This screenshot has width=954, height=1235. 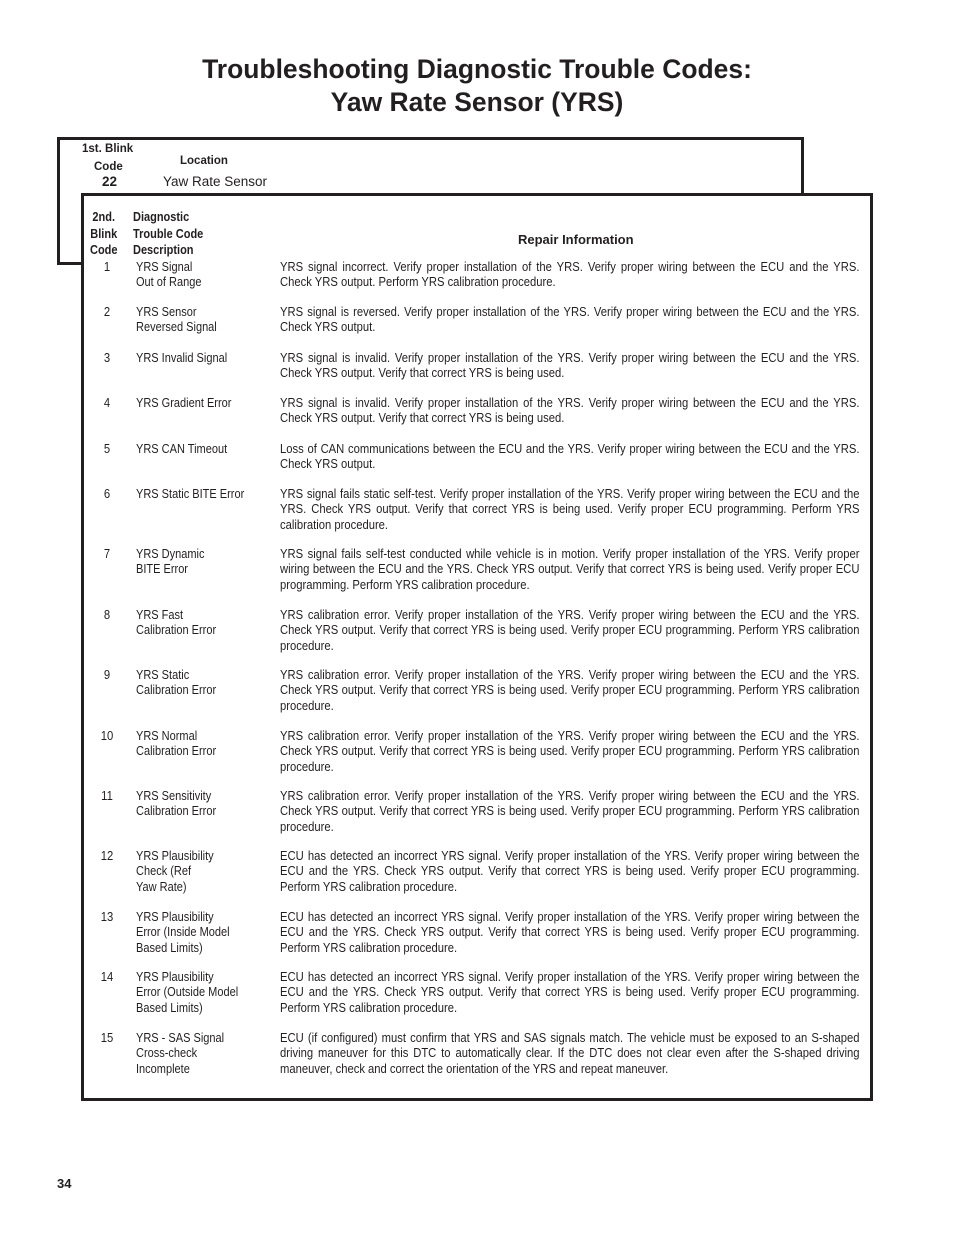 I want to click on second-blink-code: 2, so click(x=107, y=311).